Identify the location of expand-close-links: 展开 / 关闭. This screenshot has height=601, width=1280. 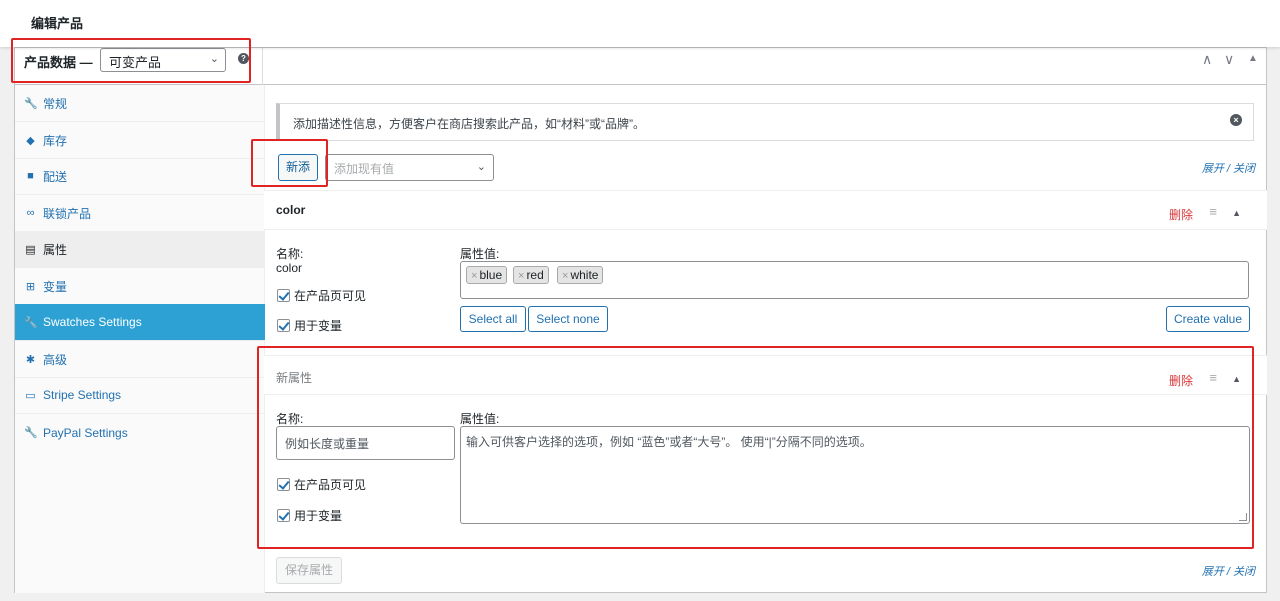
(1228, 168).